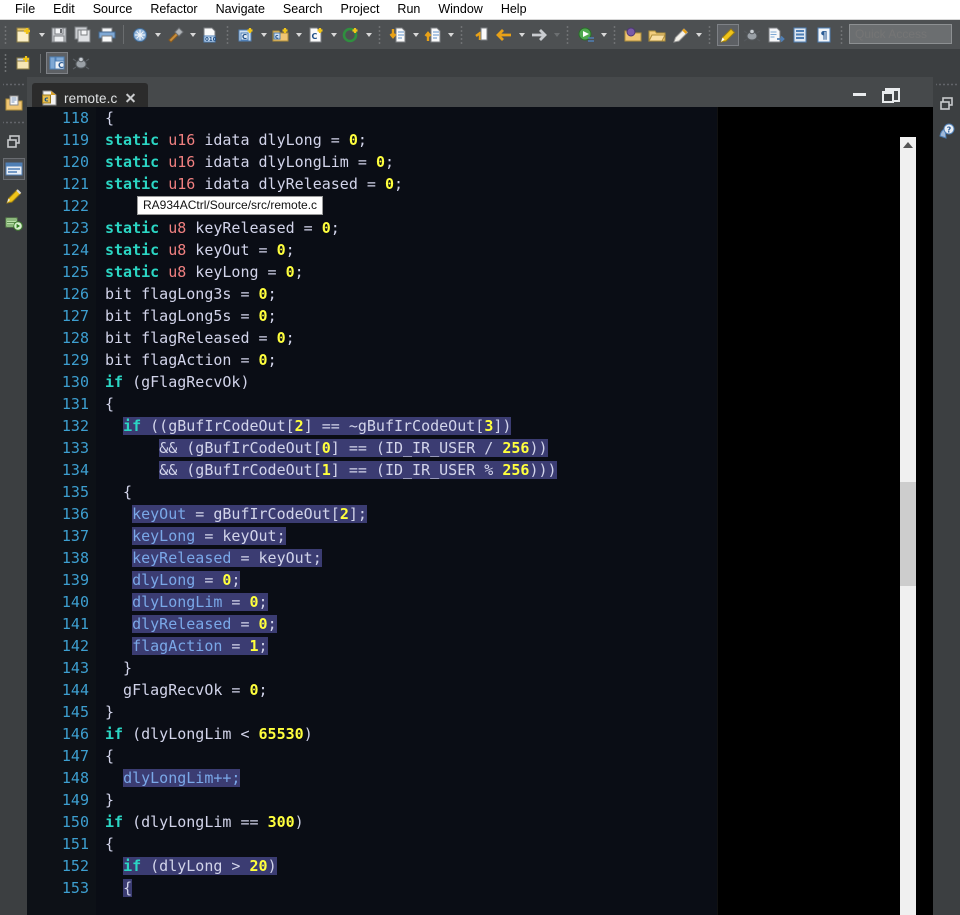 This screenshot has height=915, width=960. What do you see at coordinates (824, 35) in the screenshot?
I see `paragraph-icon: ¶` at bounding box center [824, 35].